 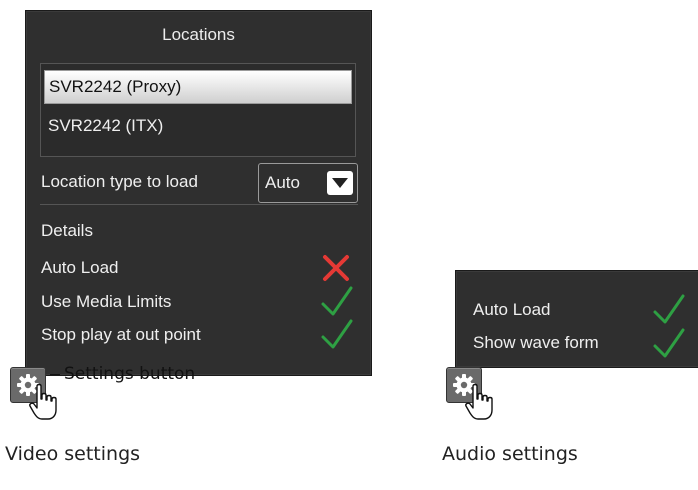 I want to click on location-type-dropdown: Auto, so click(x=308, y=183).